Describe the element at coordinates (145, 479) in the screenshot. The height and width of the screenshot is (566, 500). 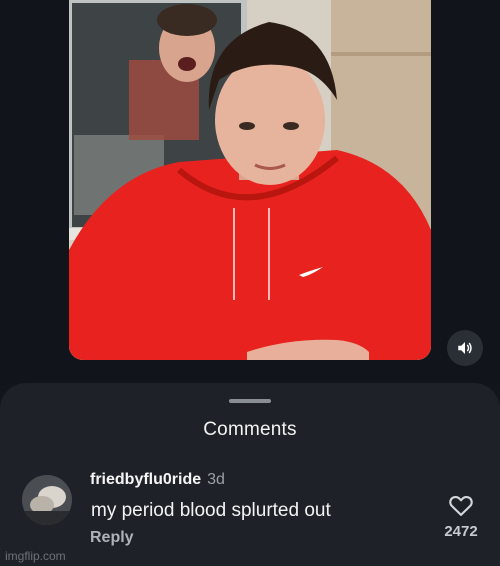
I see `comment-username: friedbyflu0ride` at that location.